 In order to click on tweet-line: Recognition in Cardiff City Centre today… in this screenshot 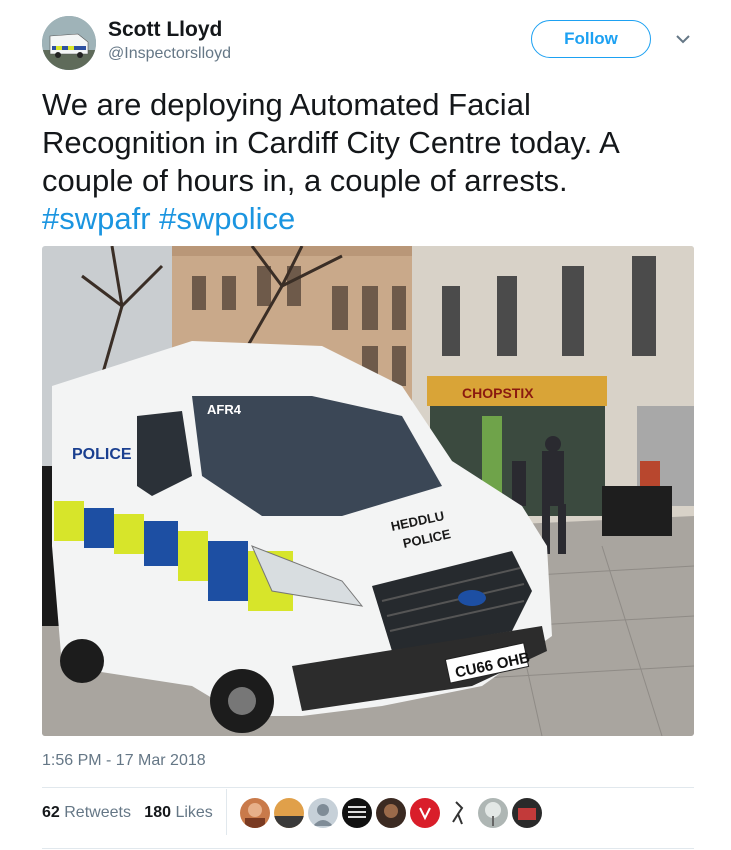, I will do `click(331, 142)`.